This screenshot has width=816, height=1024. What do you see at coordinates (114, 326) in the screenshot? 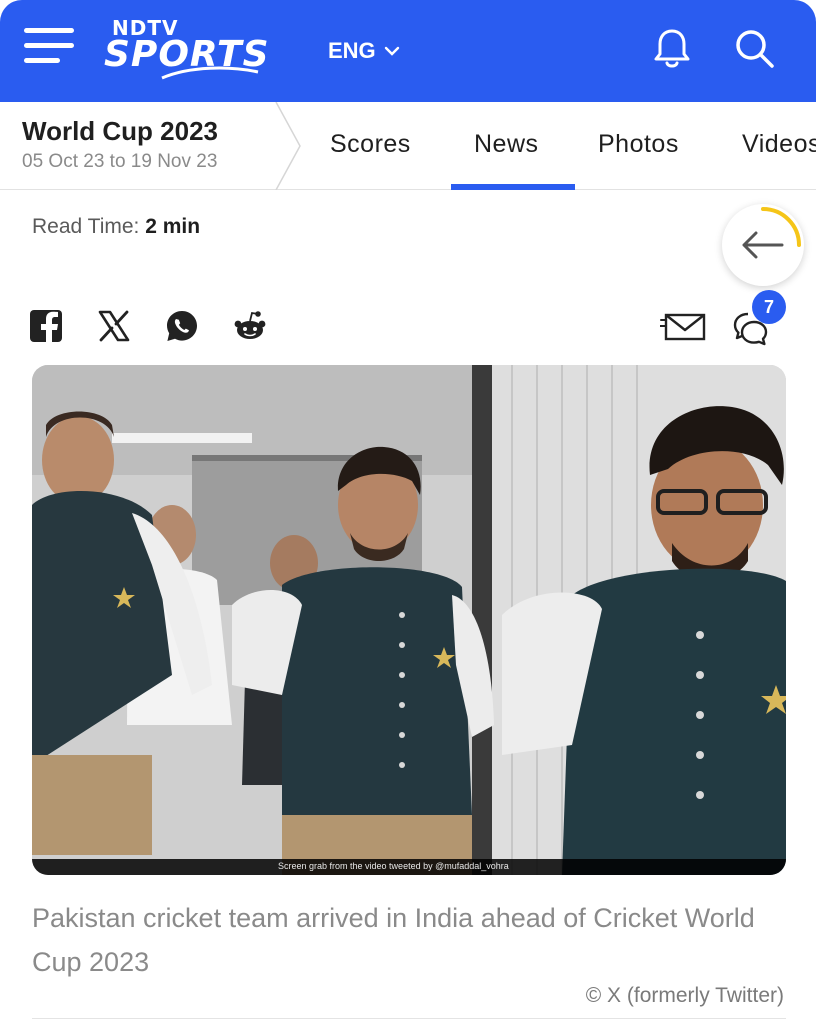
I see `x-icon` at bounding box center [114, 326].